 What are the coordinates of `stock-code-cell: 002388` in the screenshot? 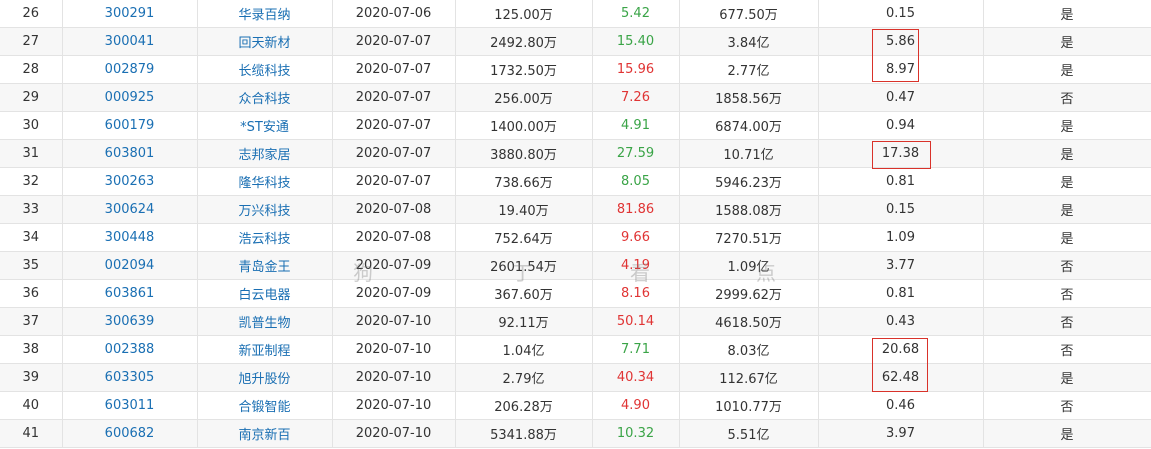 It's located at (130, 349).